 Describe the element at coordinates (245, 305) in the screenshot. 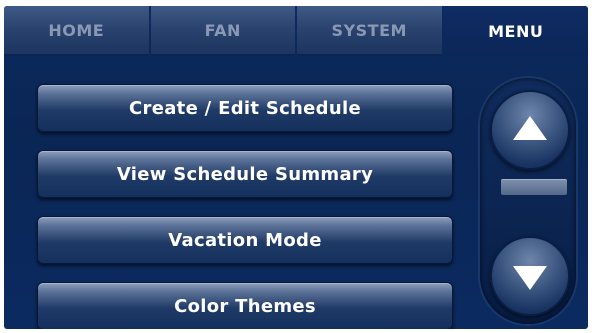

I see `color-themes-button: Color Themes` at that location.